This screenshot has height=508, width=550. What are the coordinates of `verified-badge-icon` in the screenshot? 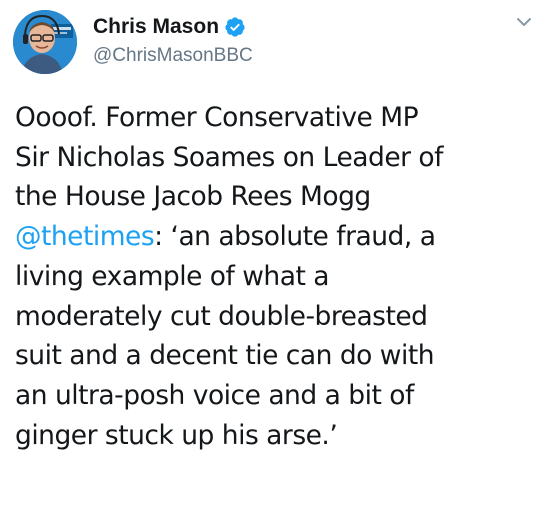 It's located at (235, 27).